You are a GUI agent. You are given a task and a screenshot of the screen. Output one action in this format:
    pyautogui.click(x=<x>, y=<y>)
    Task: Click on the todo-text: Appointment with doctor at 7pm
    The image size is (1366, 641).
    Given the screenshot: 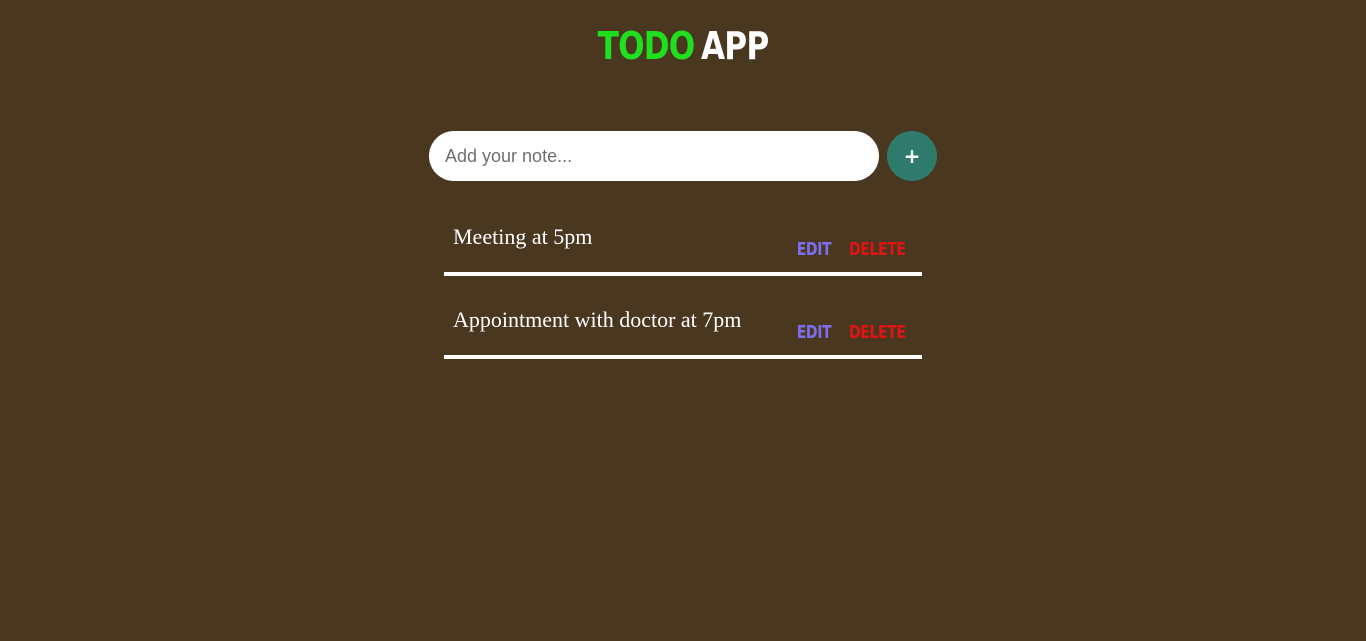 What is the action you would take?
    pyautogui.click(x=597, y=319)
    